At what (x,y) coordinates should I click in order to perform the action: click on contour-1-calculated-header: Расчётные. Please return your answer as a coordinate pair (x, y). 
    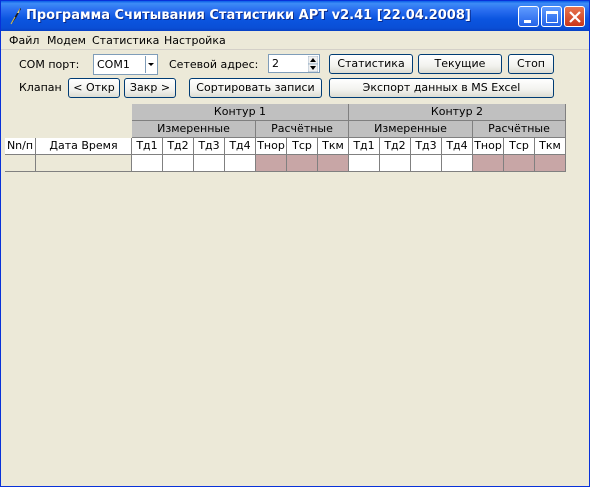
    Looking at the image, I should click on (302, 129).